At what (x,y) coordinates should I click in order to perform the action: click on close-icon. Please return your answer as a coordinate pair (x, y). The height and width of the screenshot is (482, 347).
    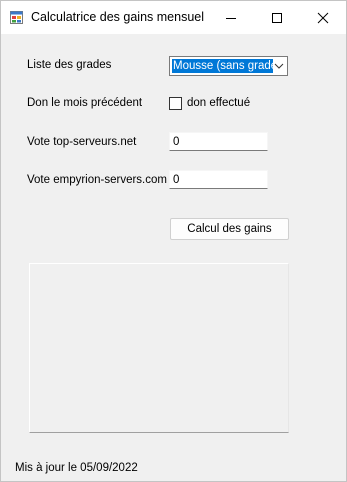
    Looking at the image, I should click on (323, 18).